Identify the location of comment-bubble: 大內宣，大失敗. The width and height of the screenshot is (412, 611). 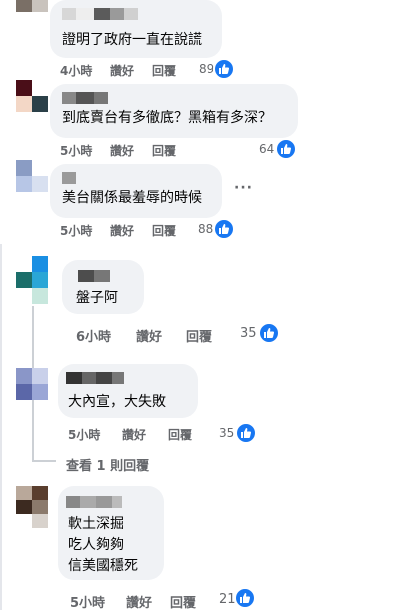
(128, 391).